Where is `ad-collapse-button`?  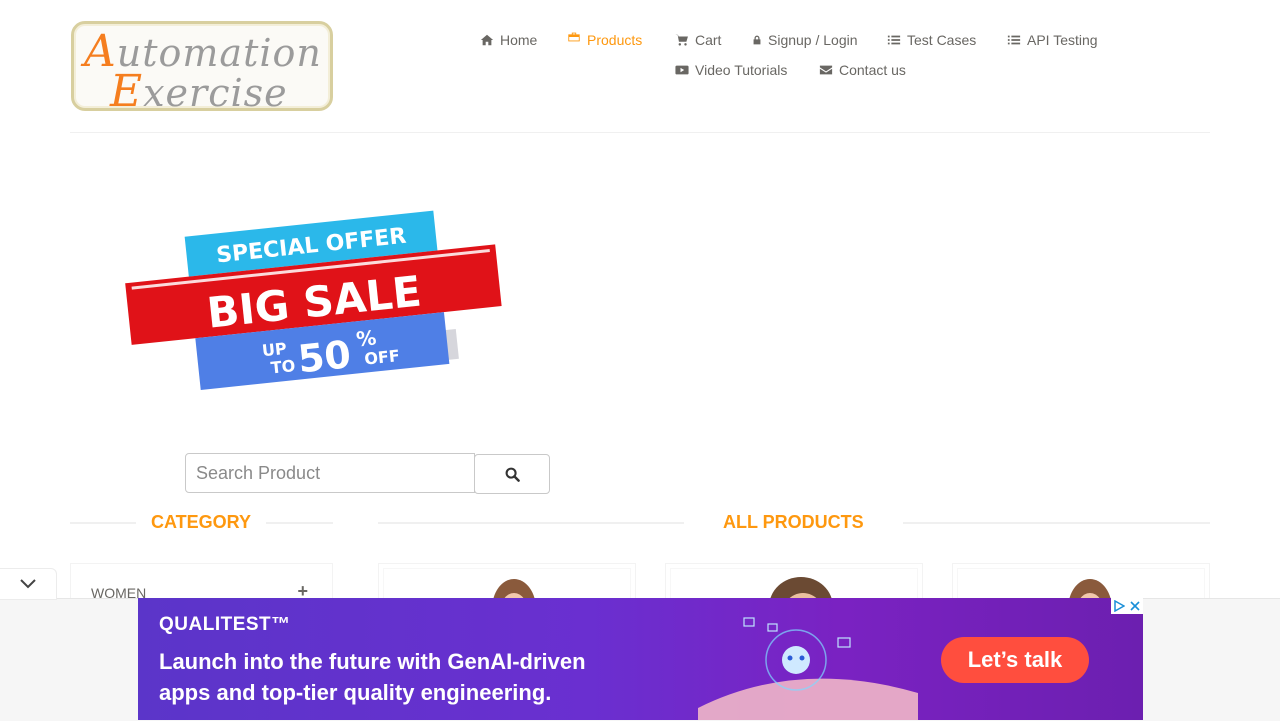
ad-collapse-button is located at coordinates (28, 584).